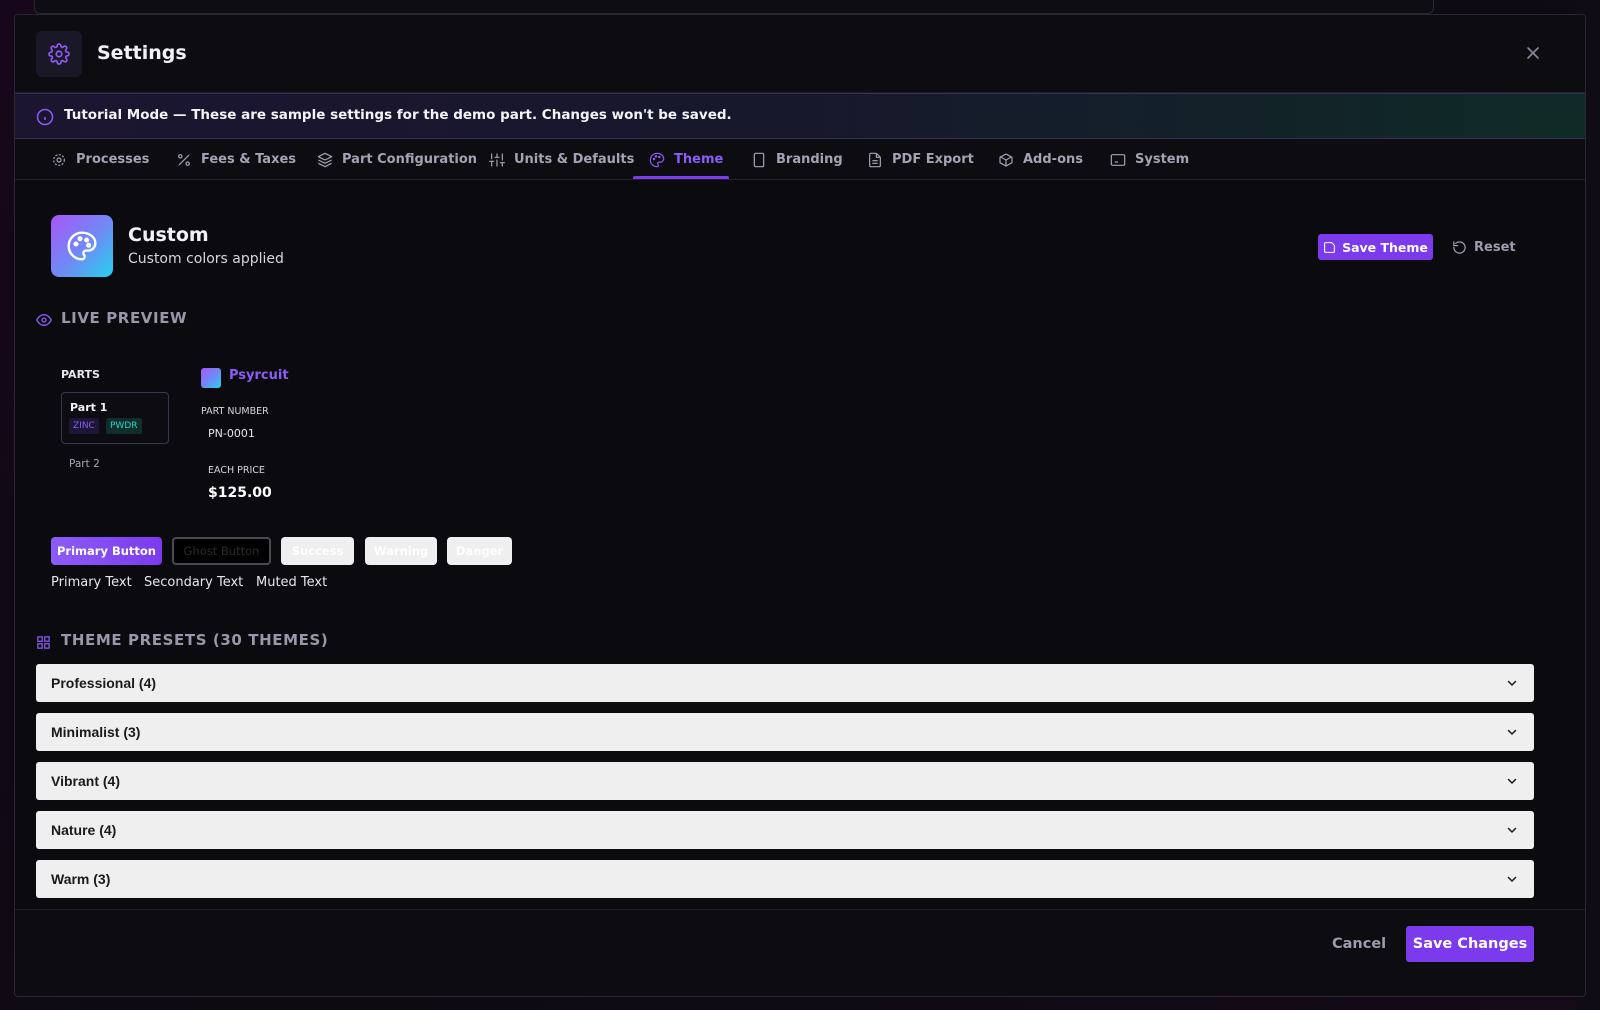 The image size is (1600, 1010). I want to click on preset-group-label: Warm (3), so click(81, 879).